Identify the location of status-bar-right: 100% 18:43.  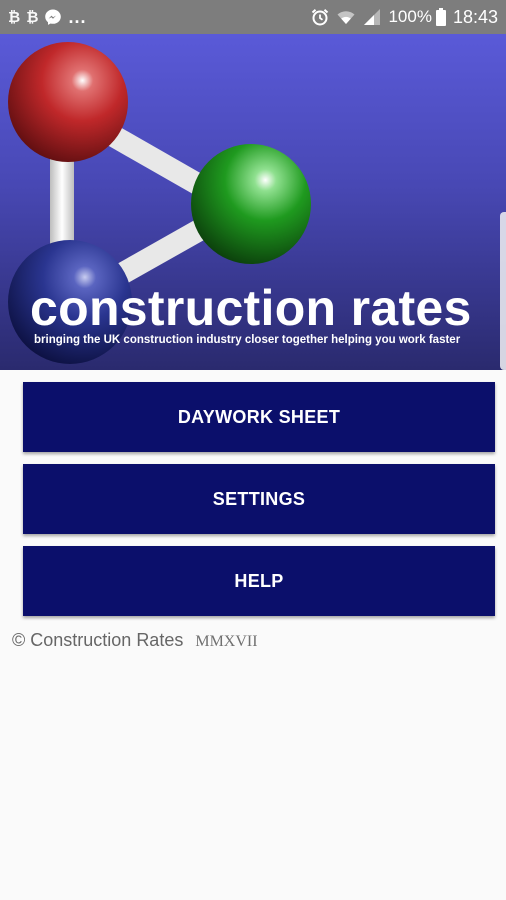
(404, 17).